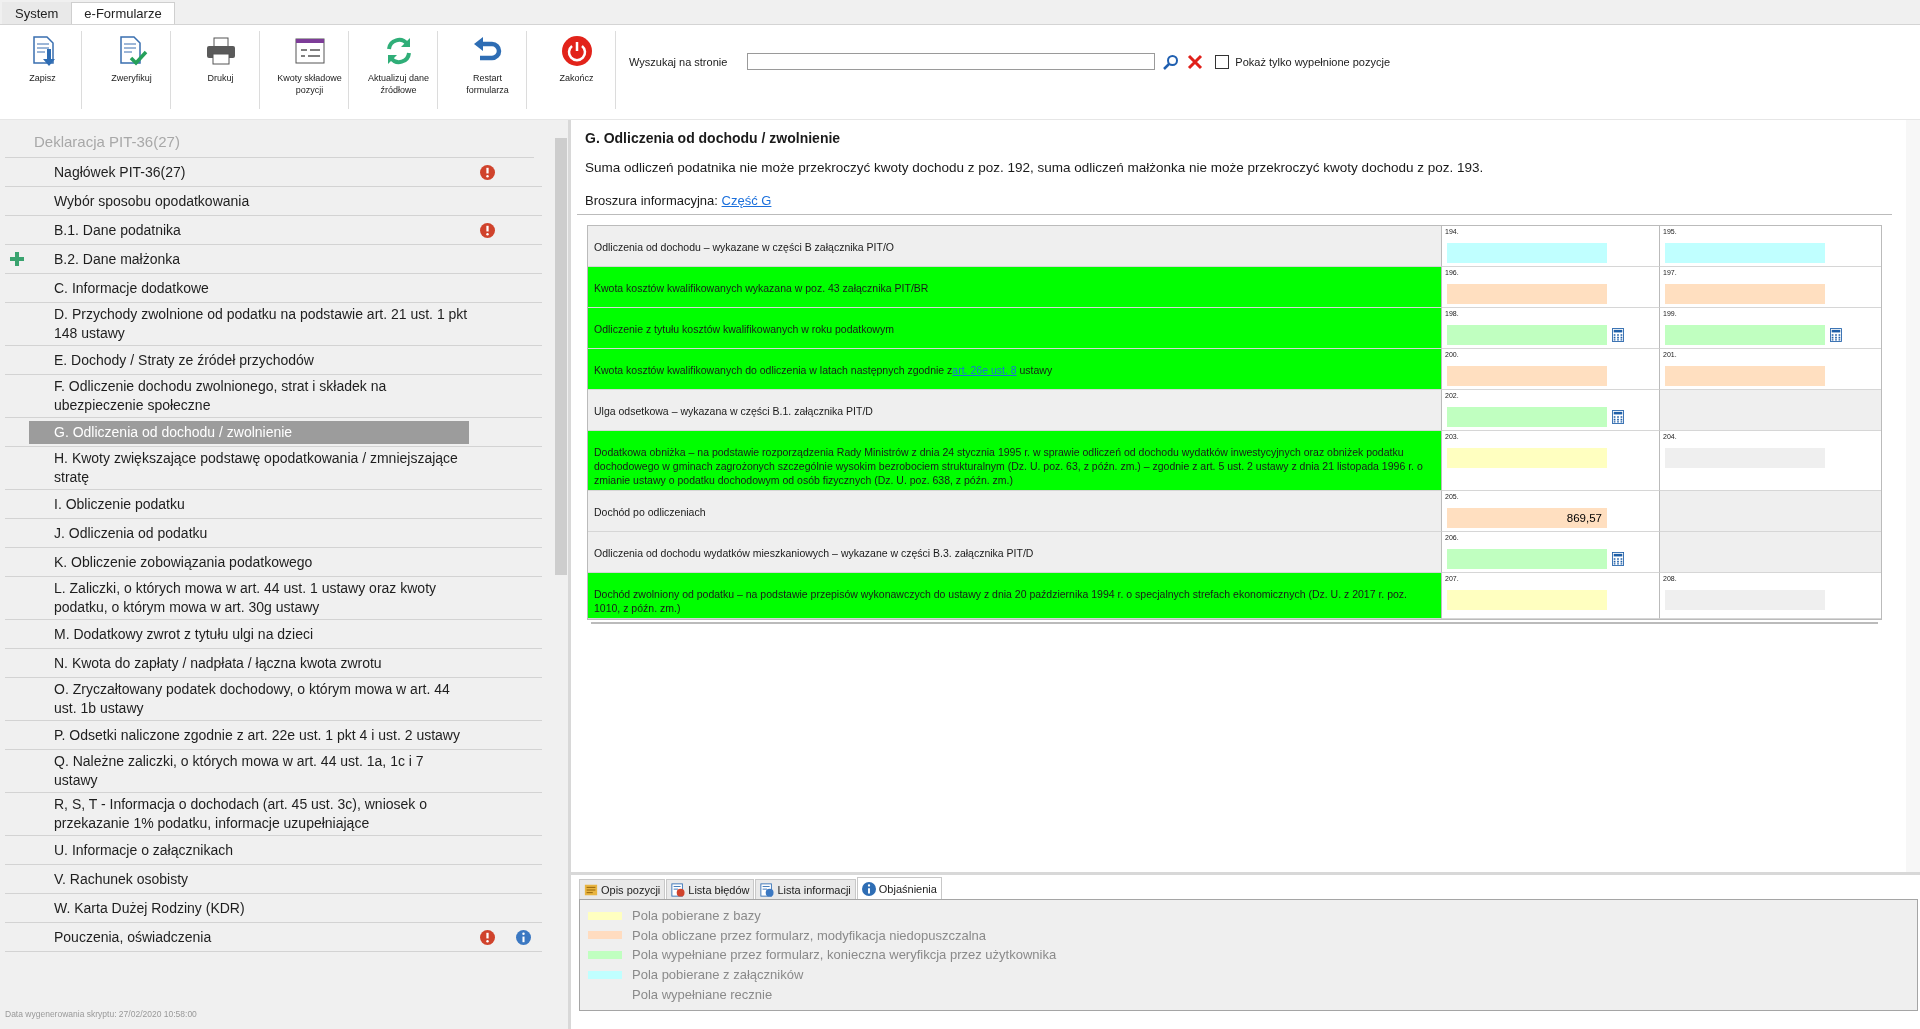  Describe the element at coordinates (1014, 552) in the screenshot. I see `field-label: Odliczenia od dochodu wydatków mieszkaniowych – wykazane w części B.3. załącznika PIT/D` at that location.